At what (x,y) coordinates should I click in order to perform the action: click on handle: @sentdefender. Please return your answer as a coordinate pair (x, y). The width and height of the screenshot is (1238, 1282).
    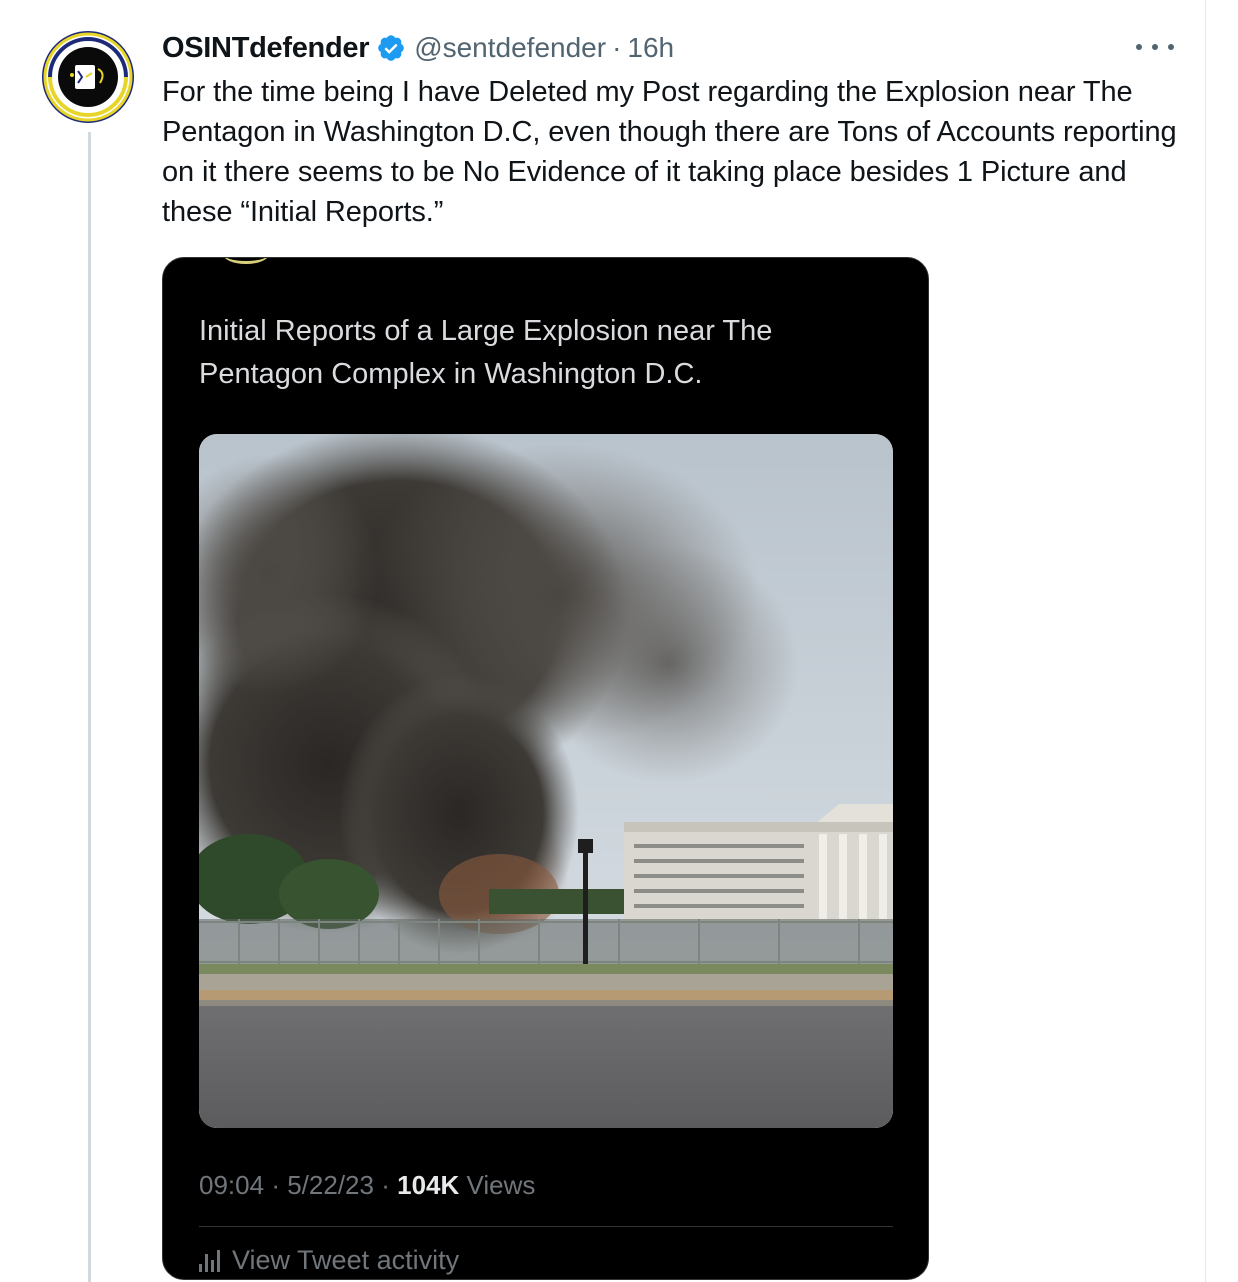
    Looking at the image, I should click on (510, 48).